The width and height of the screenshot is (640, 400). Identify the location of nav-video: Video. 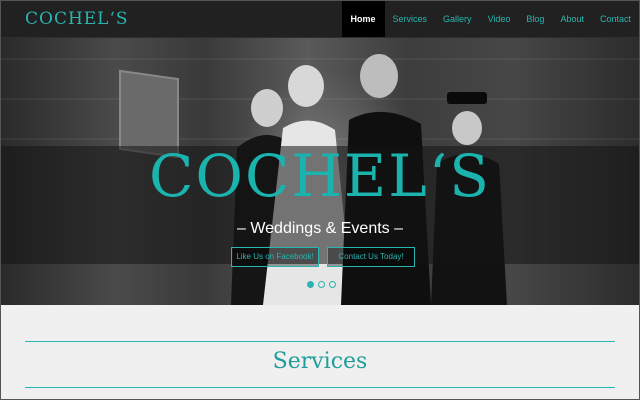
(499, 19).